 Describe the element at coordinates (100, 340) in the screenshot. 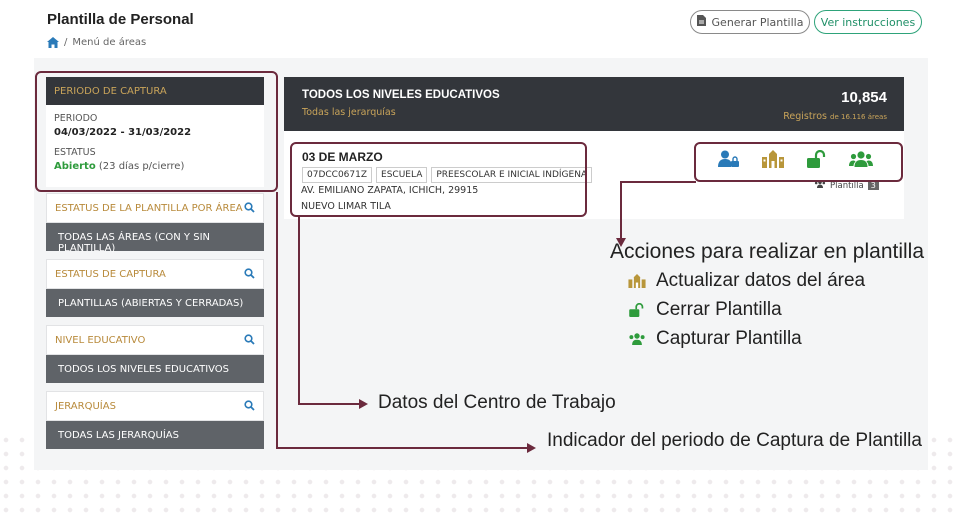

I see `filter-title: NIVEL EDUCATIVO` at that location.